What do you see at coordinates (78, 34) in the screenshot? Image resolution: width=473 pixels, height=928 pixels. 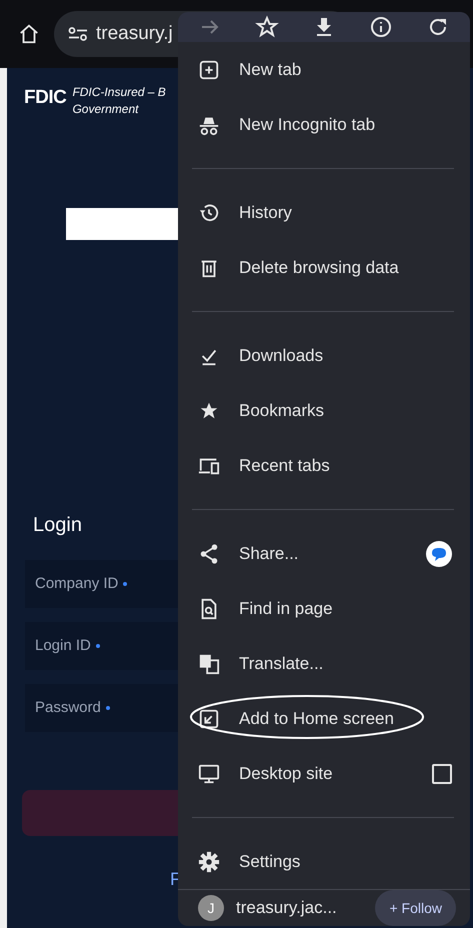 I see `tune-icon` at bounding box center [78, 34].